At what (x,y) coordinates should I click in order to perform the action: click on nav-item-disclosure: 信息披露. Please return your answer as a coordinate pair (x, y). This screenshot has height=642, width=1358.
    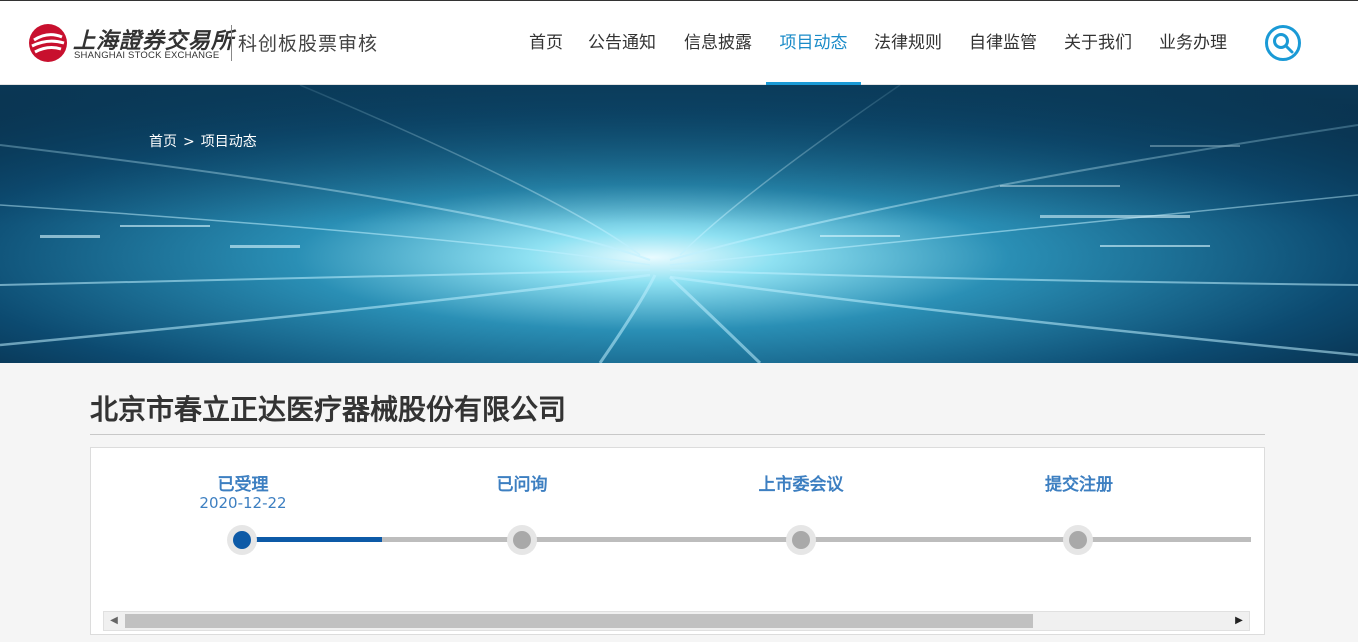
    Looking at the image, I should click on (718, 43).